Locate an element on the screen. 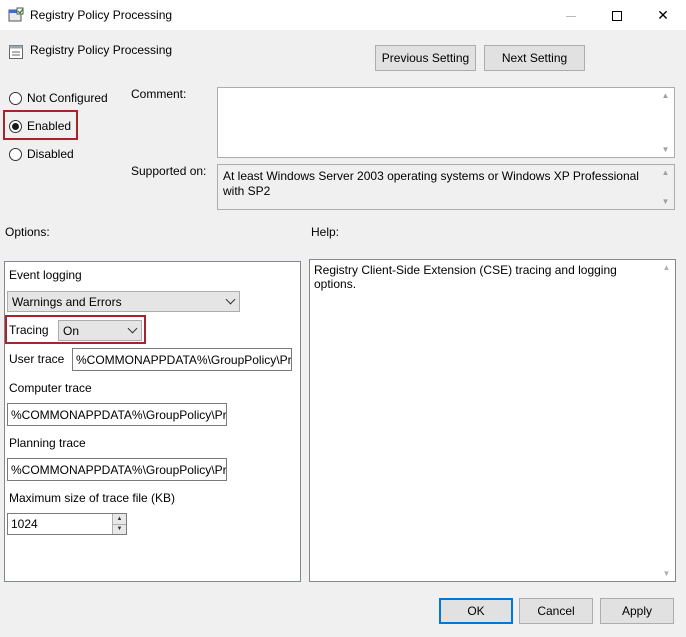 This screenshot has height=637, width=686. apply-button: Apply is located at coordinates (637, 611).